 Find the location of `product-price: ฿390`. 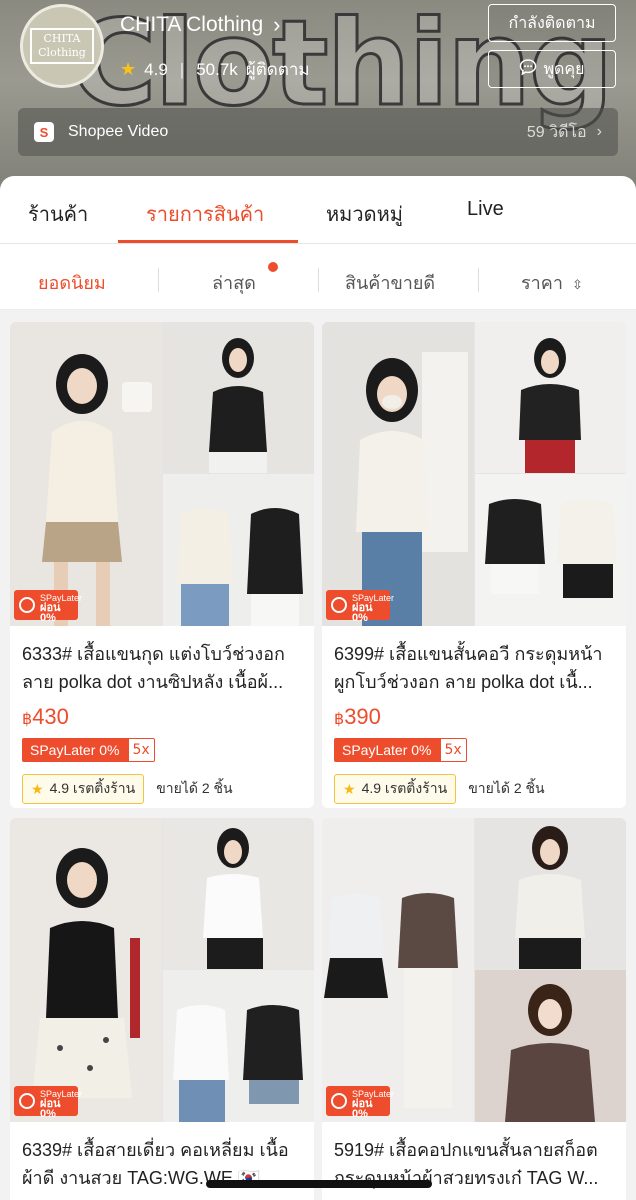

product-price: ฿390 is located at coordinates (474, 715).